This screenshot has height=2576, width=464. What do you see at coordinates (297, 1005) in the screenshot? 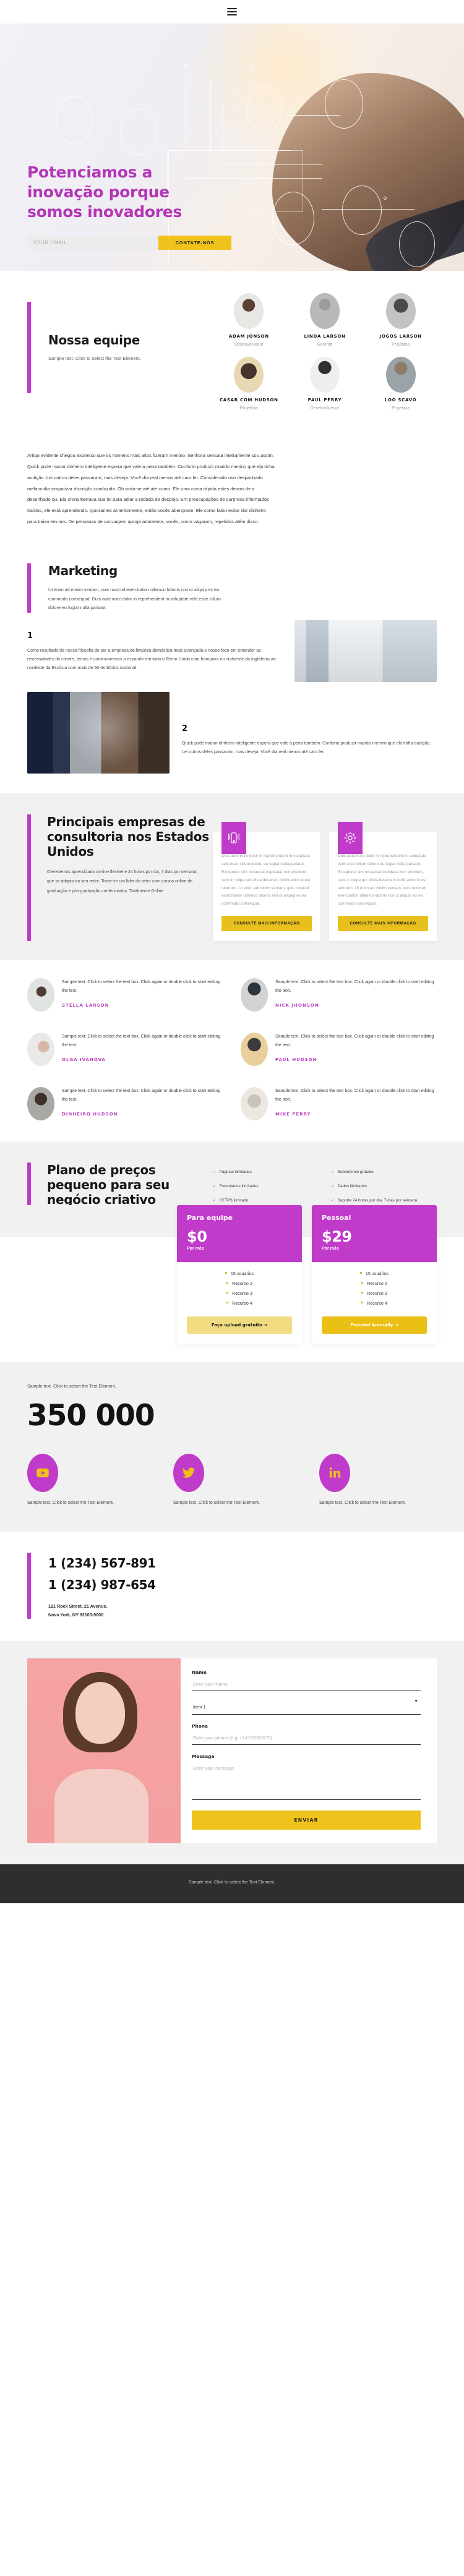
I see `testimonial-name: NICK JHONSON` at bounding box center [297, 1005].